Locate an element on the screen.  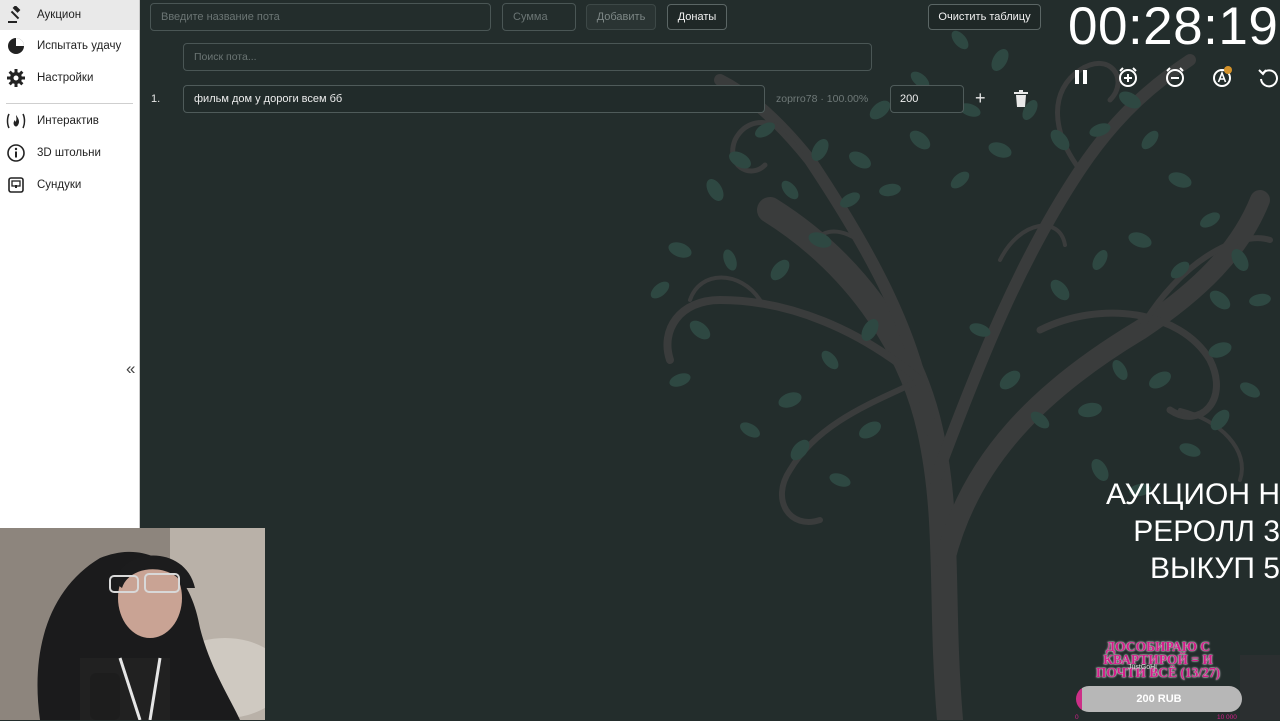
sidebar-item-try-luck: Испытать удачу is located at coordinates (69, 46).